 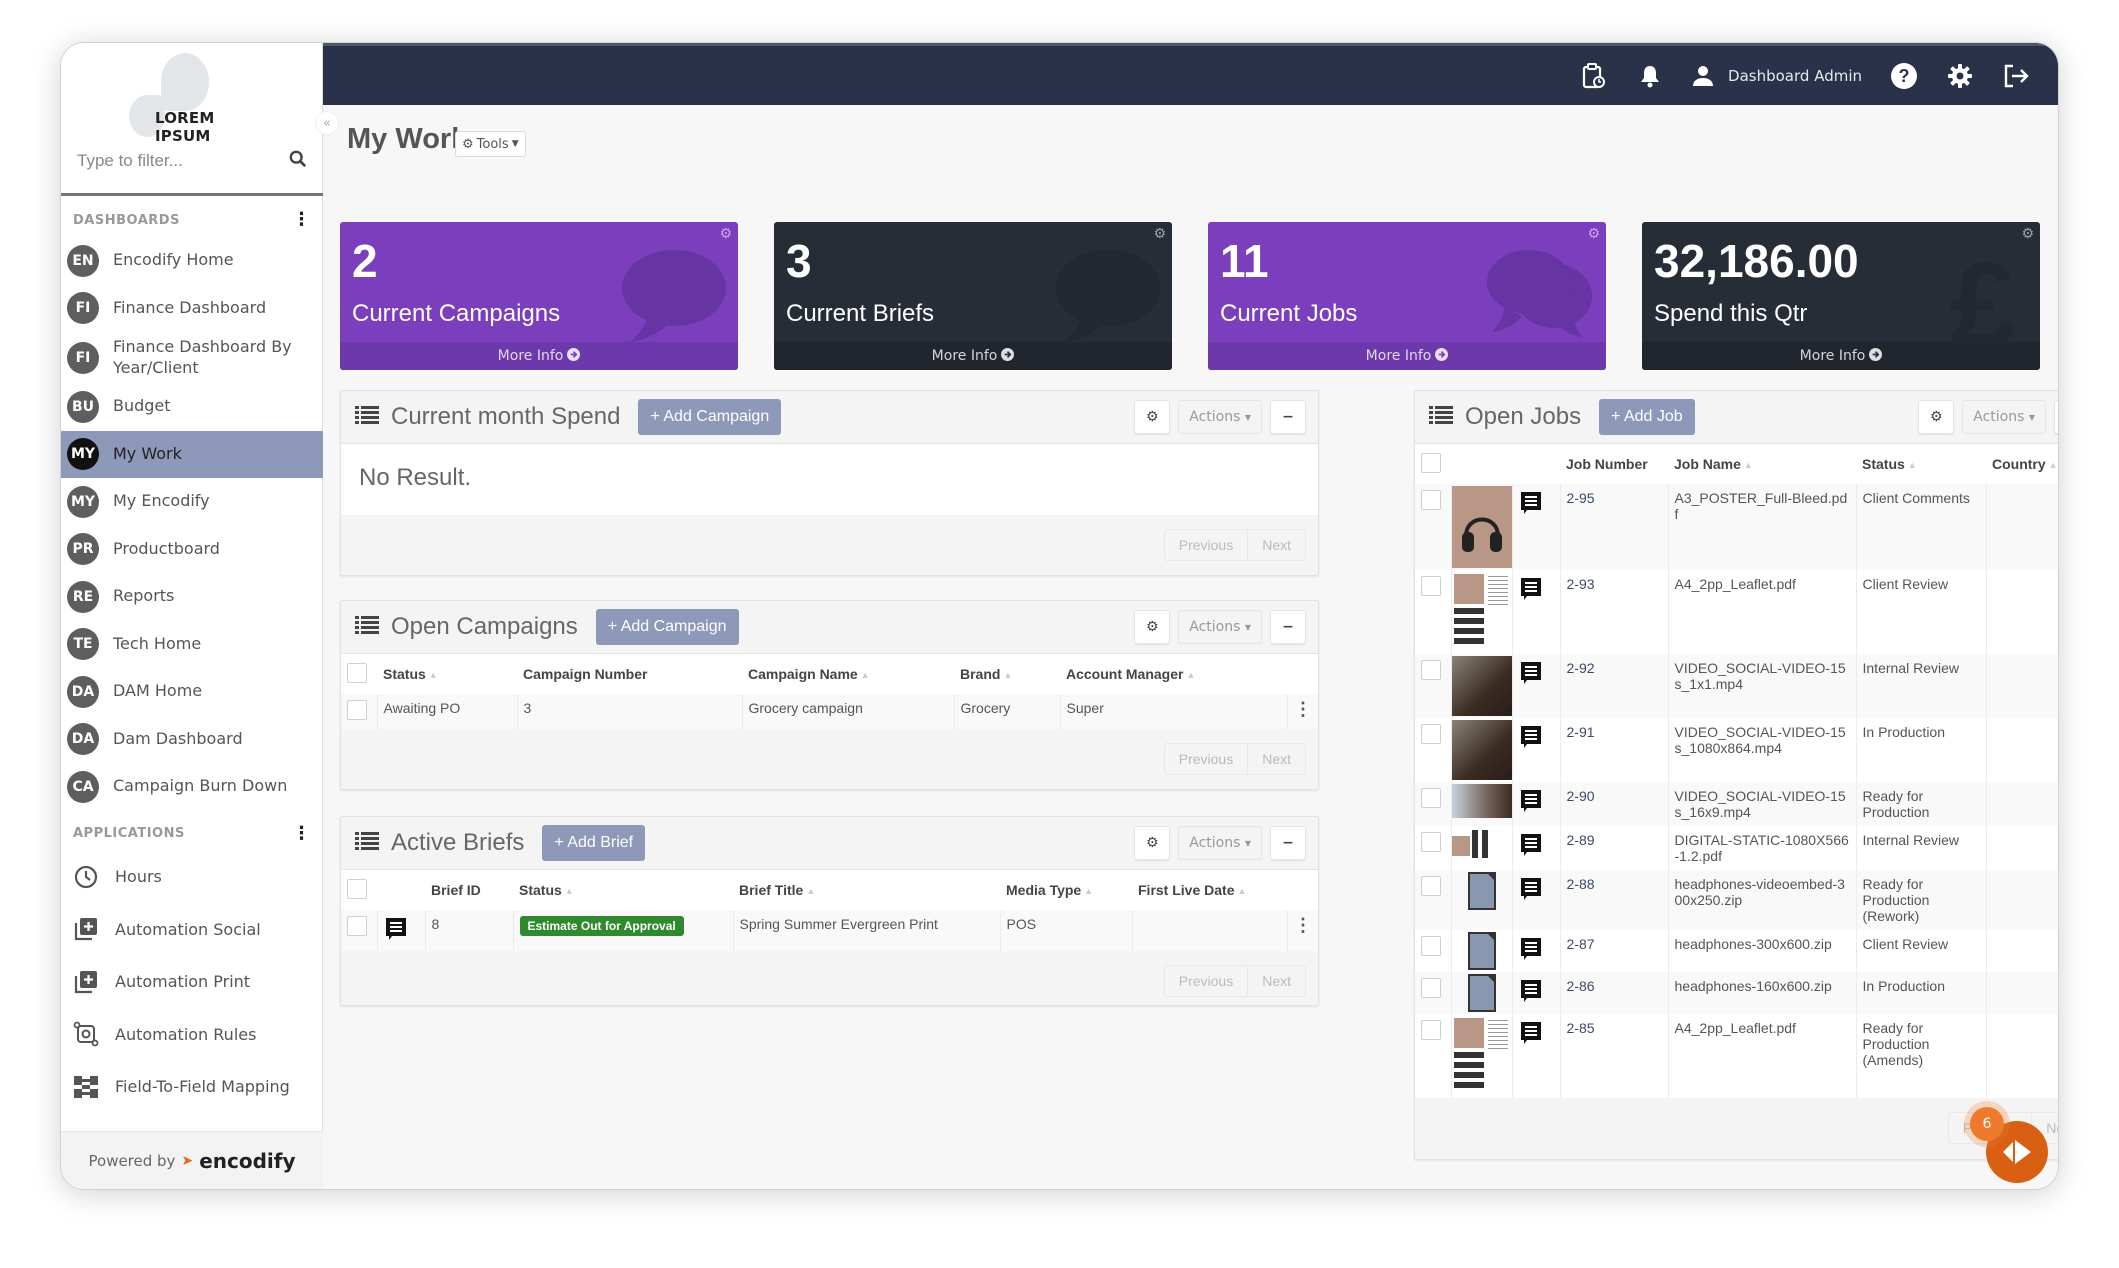 I want to click on sidebar-item-budget: BU Budget, so click(x=192, y=407).